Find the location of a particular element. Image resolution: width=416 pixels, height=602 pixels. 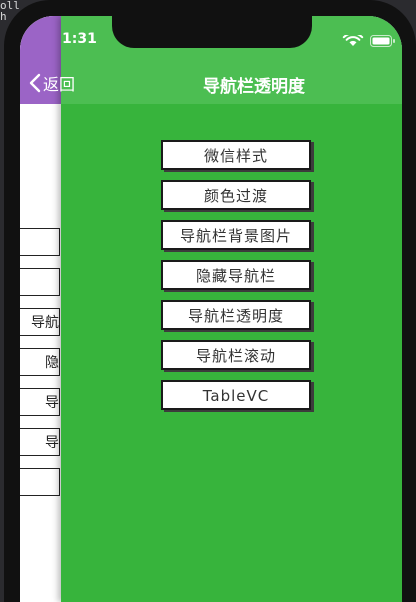

nav-background-image-button: 导航栏背景图片 is located at coordinates (236, 235).